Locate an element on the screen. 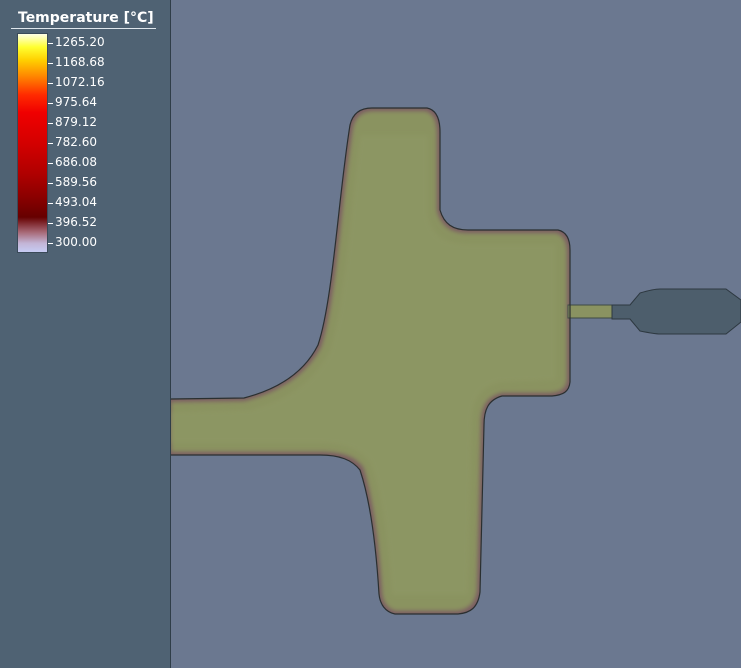  gate-runner is located at coordinates (590, 311).